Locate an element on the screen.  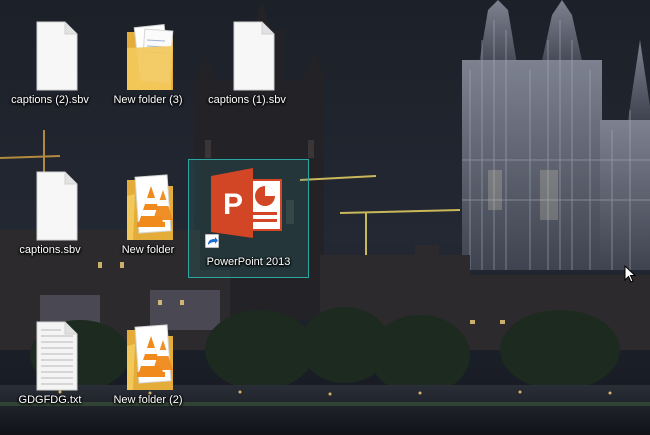
svg-text: P is located at coordinates (233, 204).